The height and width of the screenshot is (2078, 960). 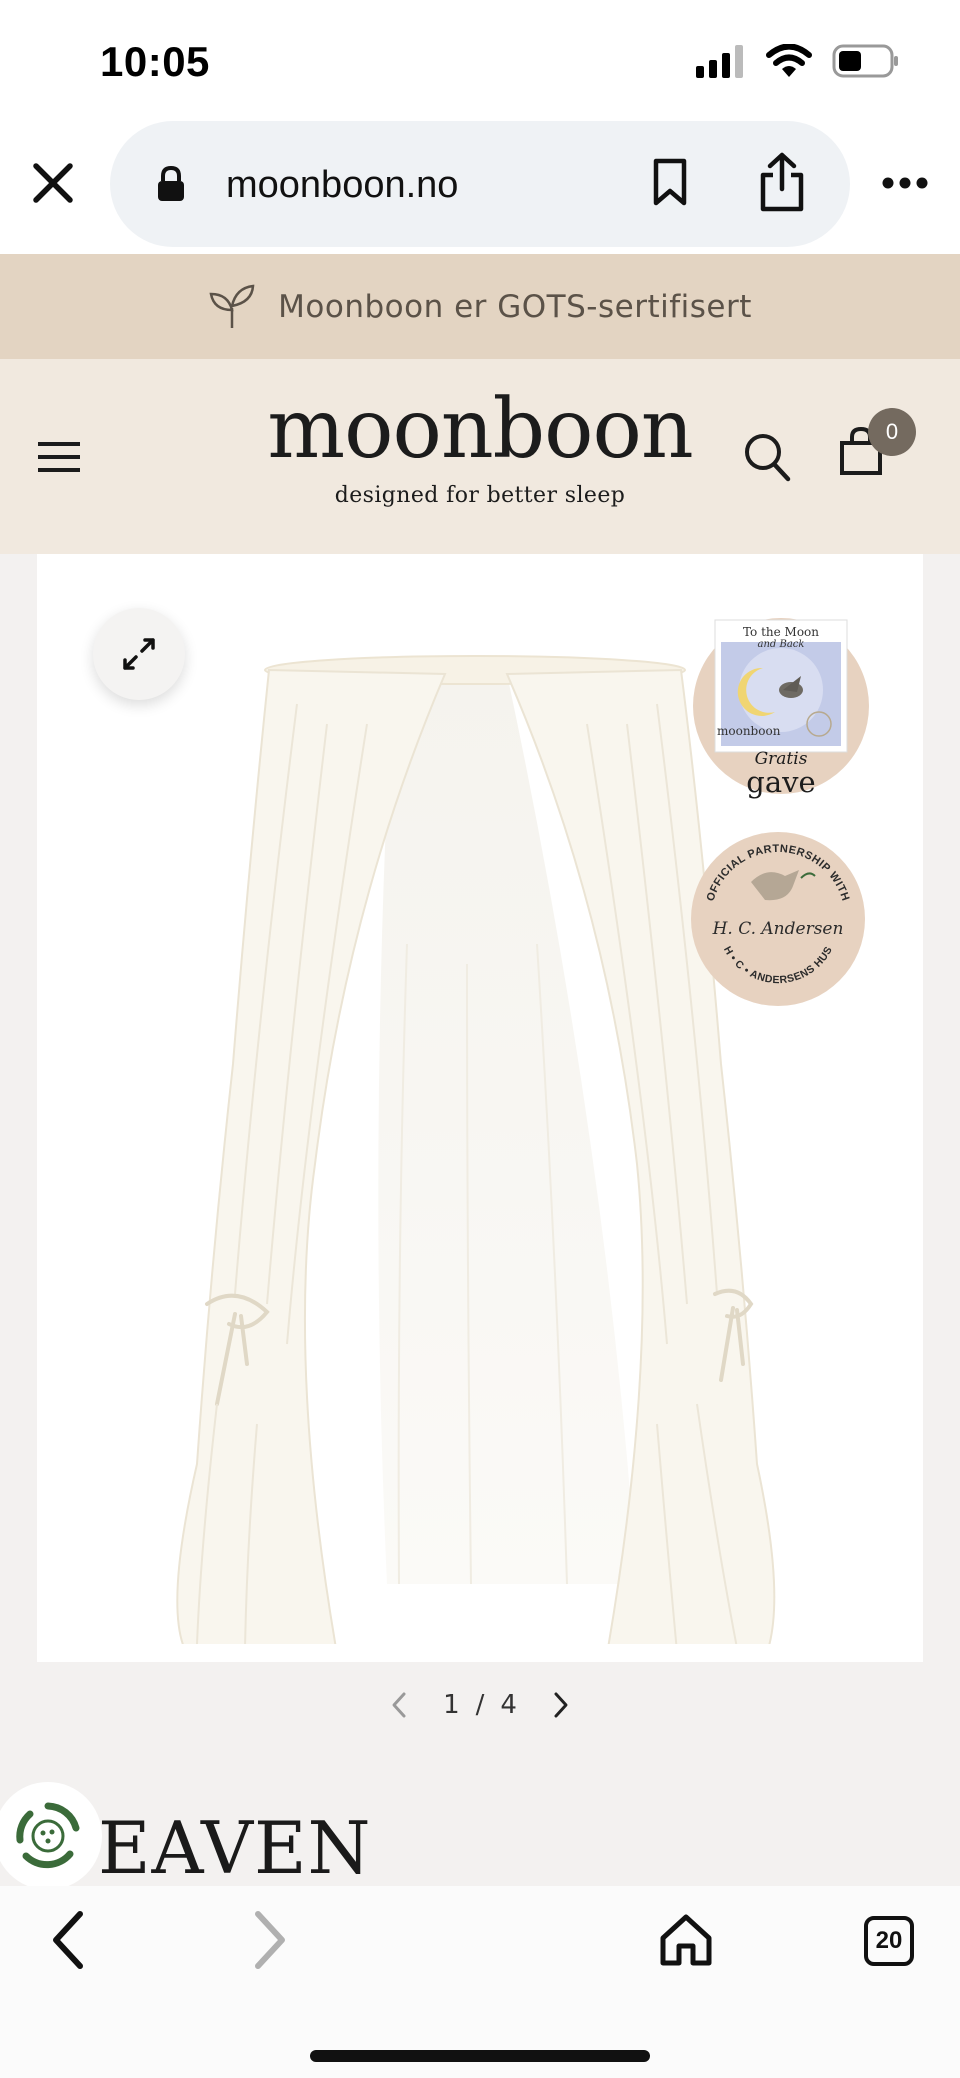 What do you see at coordinates (399, 1705) in the screenshot?
I see `chevron-left-icon` at bounding box center [399, 1705].